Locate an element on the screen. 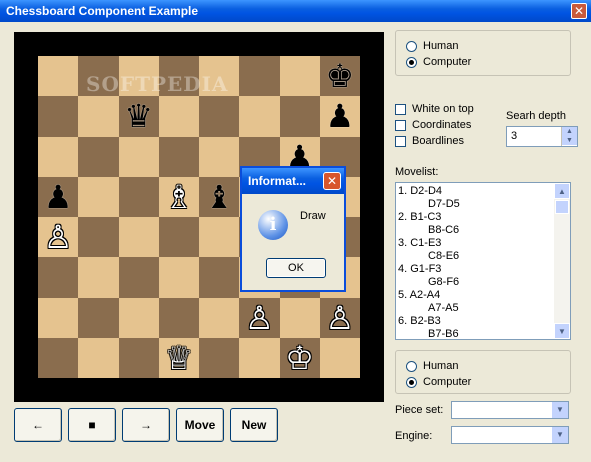 This screenshot has width=591, height=462. black-queen-icon: ♛ is located at coordinates (139, 116).